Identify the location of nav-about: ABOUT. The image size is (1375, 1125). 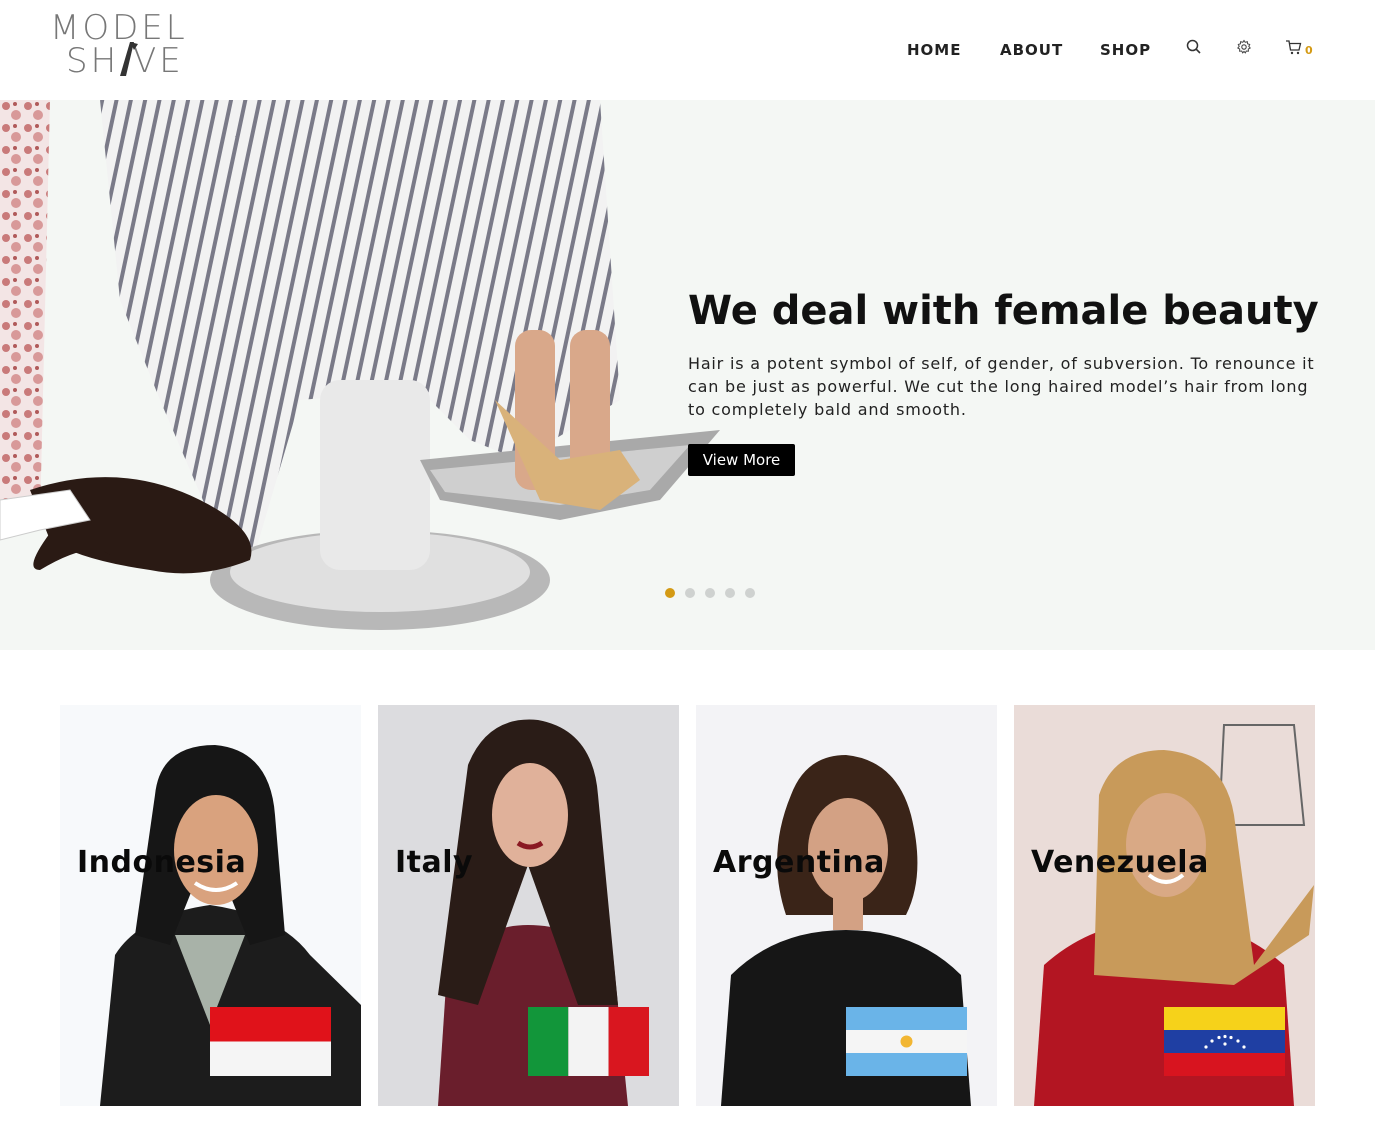
(1031, 50).